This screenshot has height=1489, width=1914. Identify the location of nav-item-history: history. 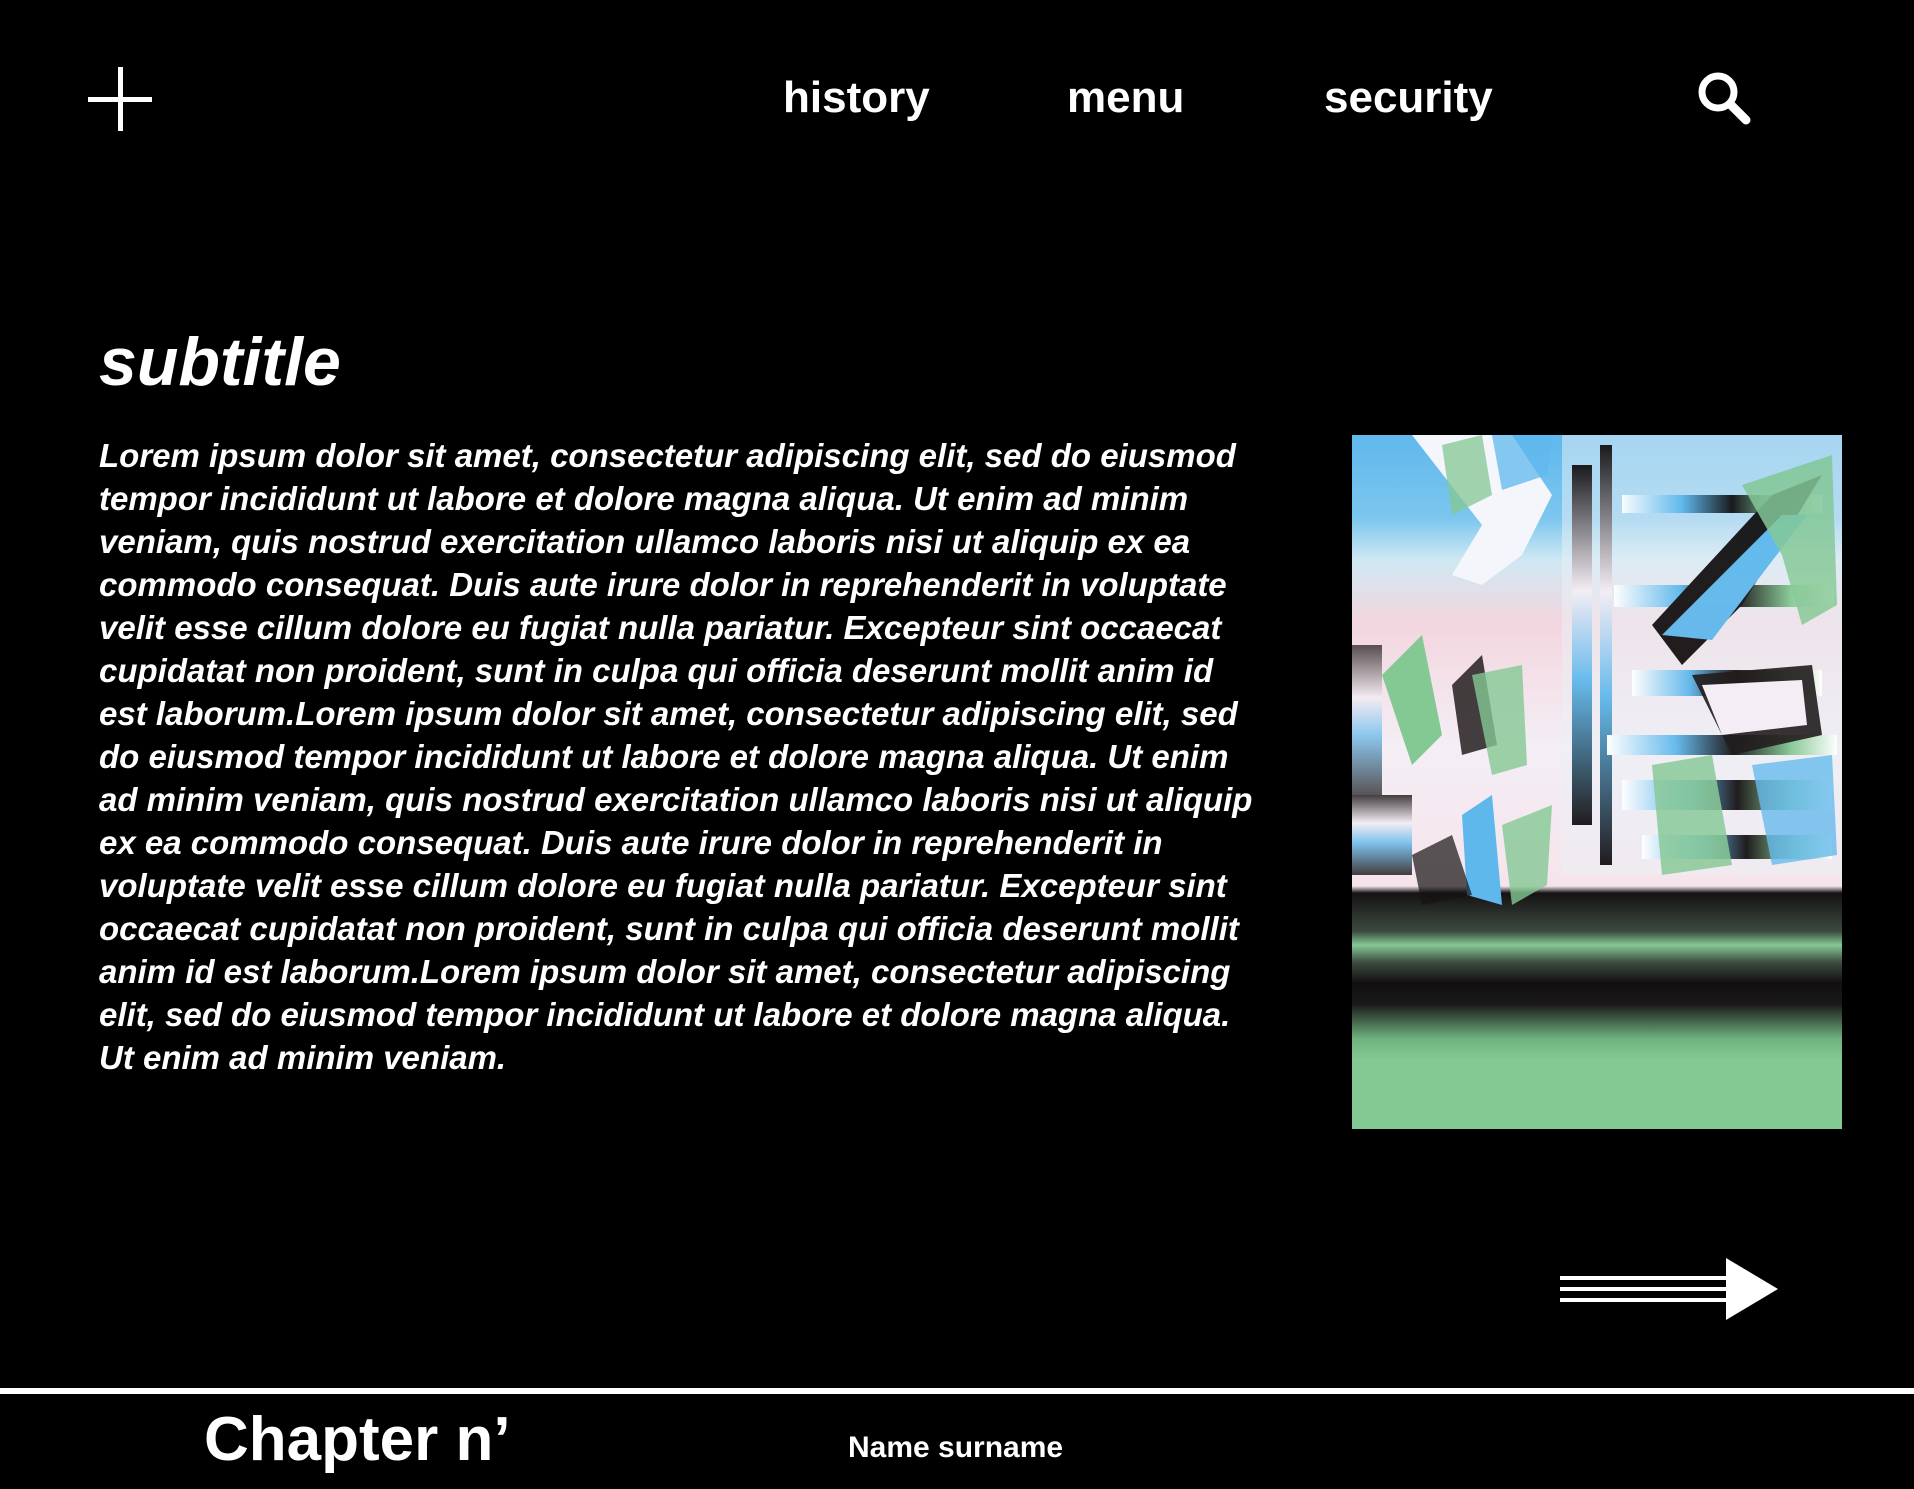
(856, 98).